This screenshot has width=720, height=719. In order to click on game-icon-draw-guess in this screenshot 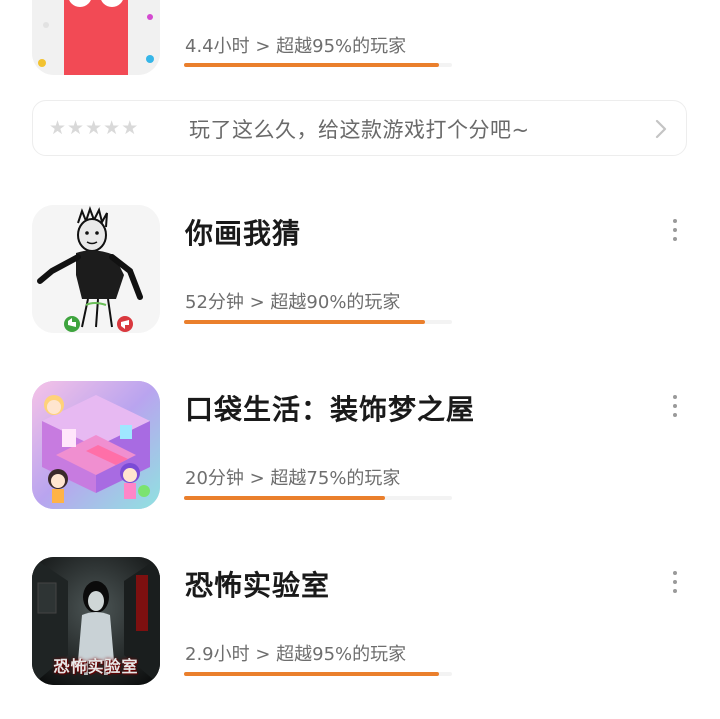, I will do `click(96, 269)`.